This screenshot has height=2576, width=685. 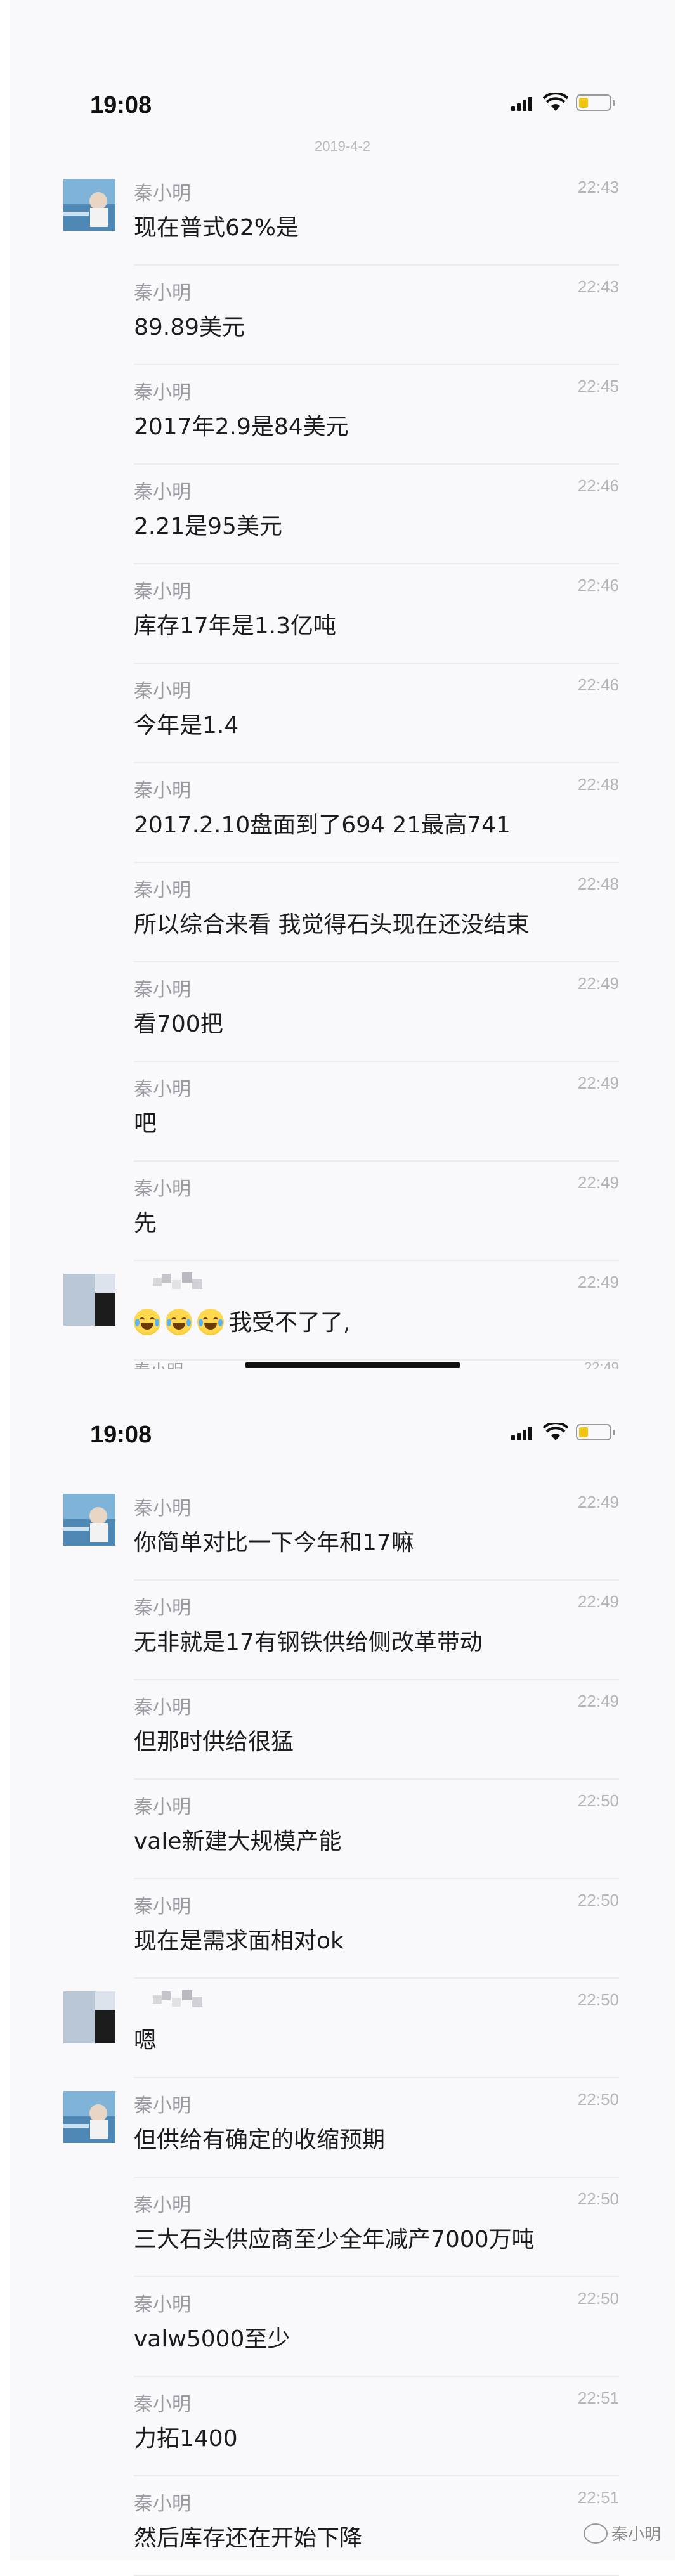 I want to click on message-text: 但供给有确定的收缩预期, so click(x=260, y=2140).